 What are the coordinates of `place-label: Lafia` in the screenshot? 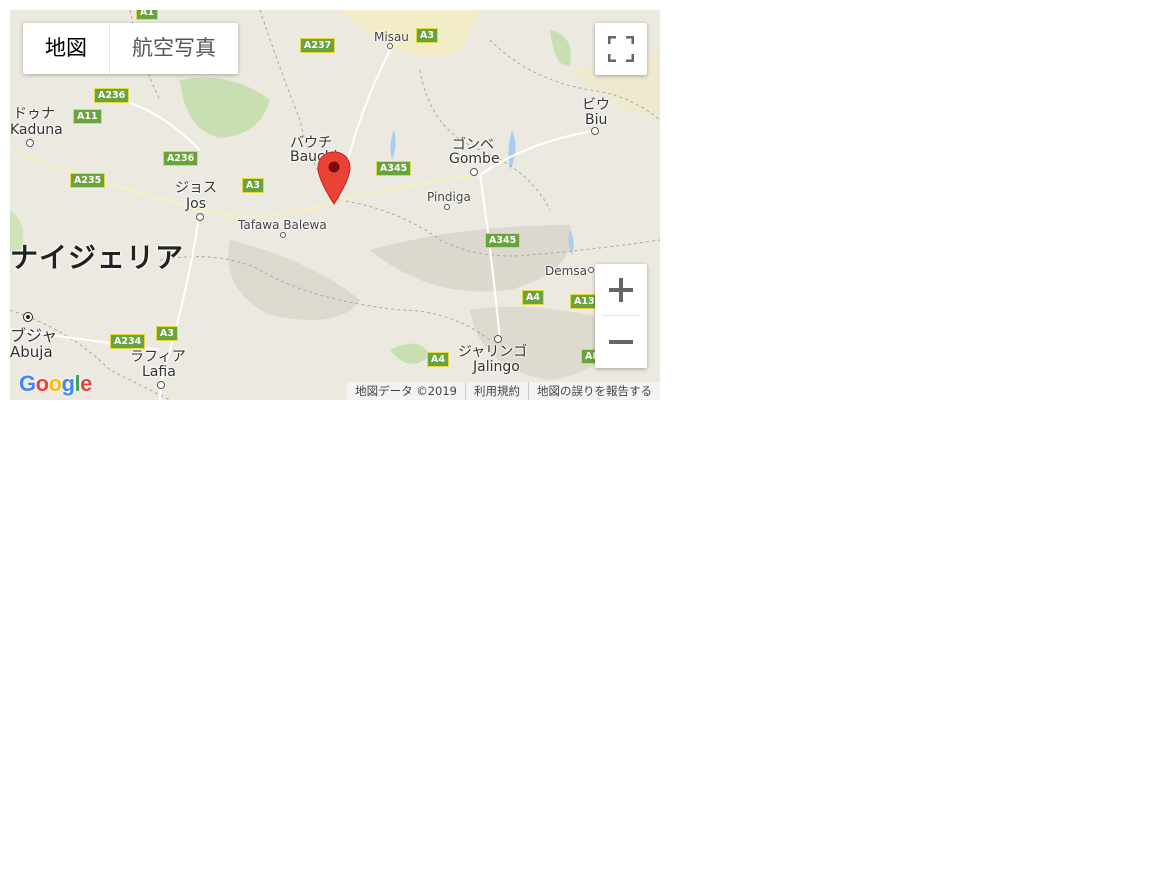 It's located at (159, 372).